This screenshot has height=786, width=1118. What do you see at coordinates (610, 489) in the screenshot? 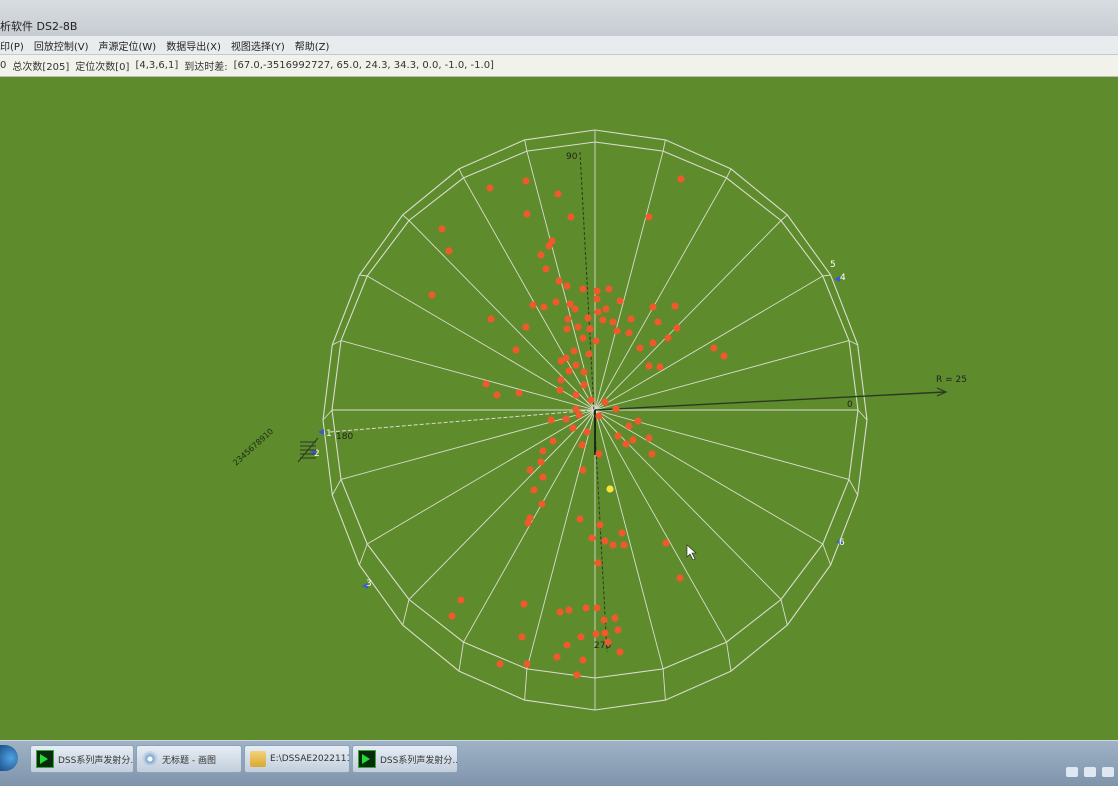
I see `highlighted-event-point` at bounding box center [610, 489].